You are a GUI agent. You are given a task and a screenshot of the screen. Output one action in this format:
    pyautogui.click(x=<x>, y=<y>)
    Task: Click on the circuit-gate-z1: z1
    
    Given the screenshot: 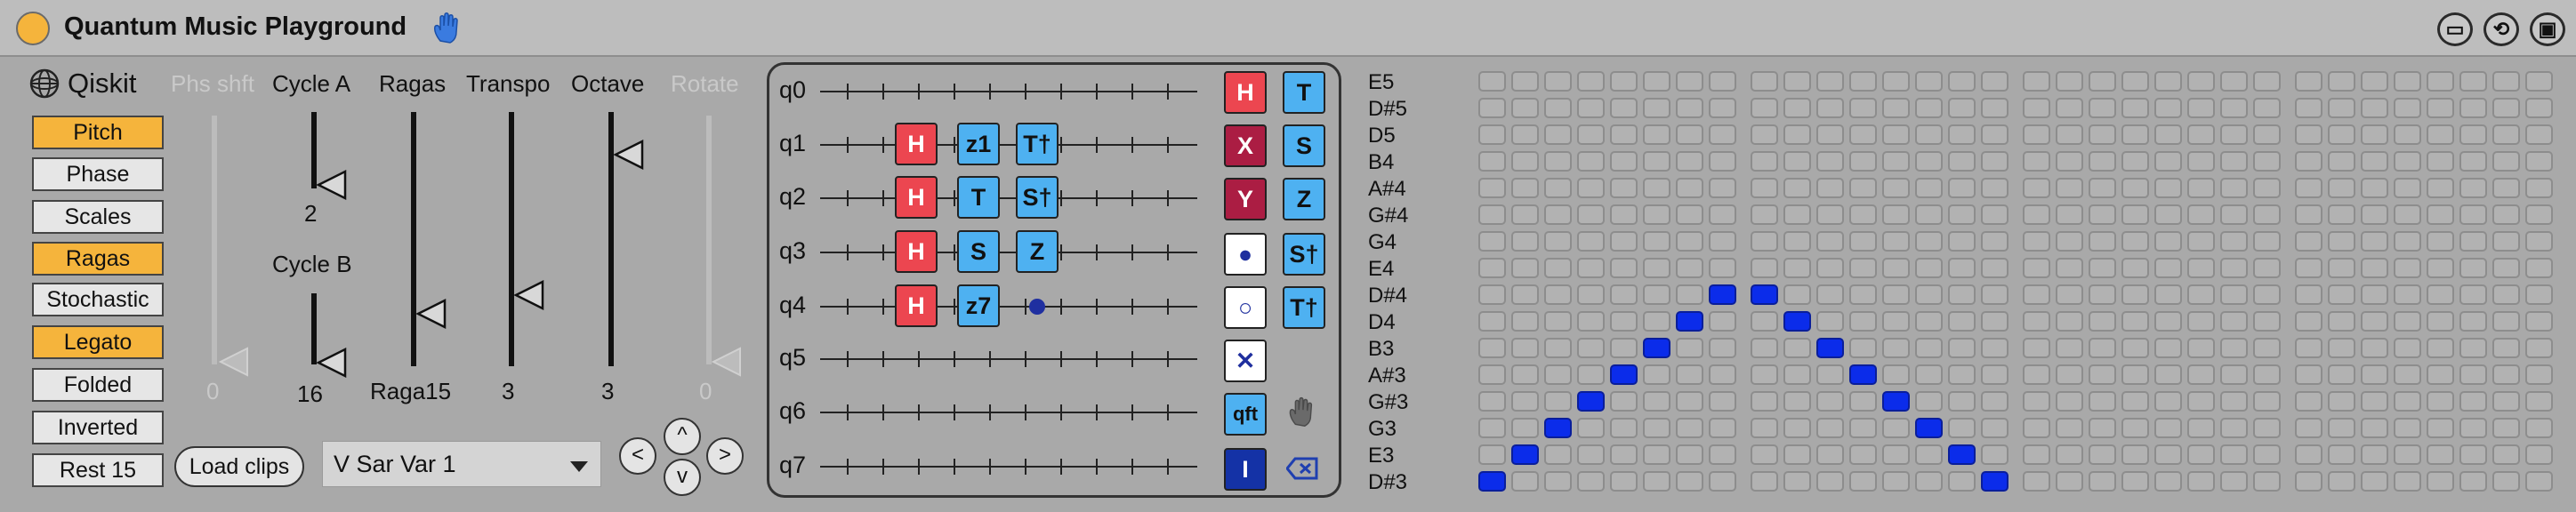 What is the action you would take?
    pyautogui.click(x=978, y=144)
    